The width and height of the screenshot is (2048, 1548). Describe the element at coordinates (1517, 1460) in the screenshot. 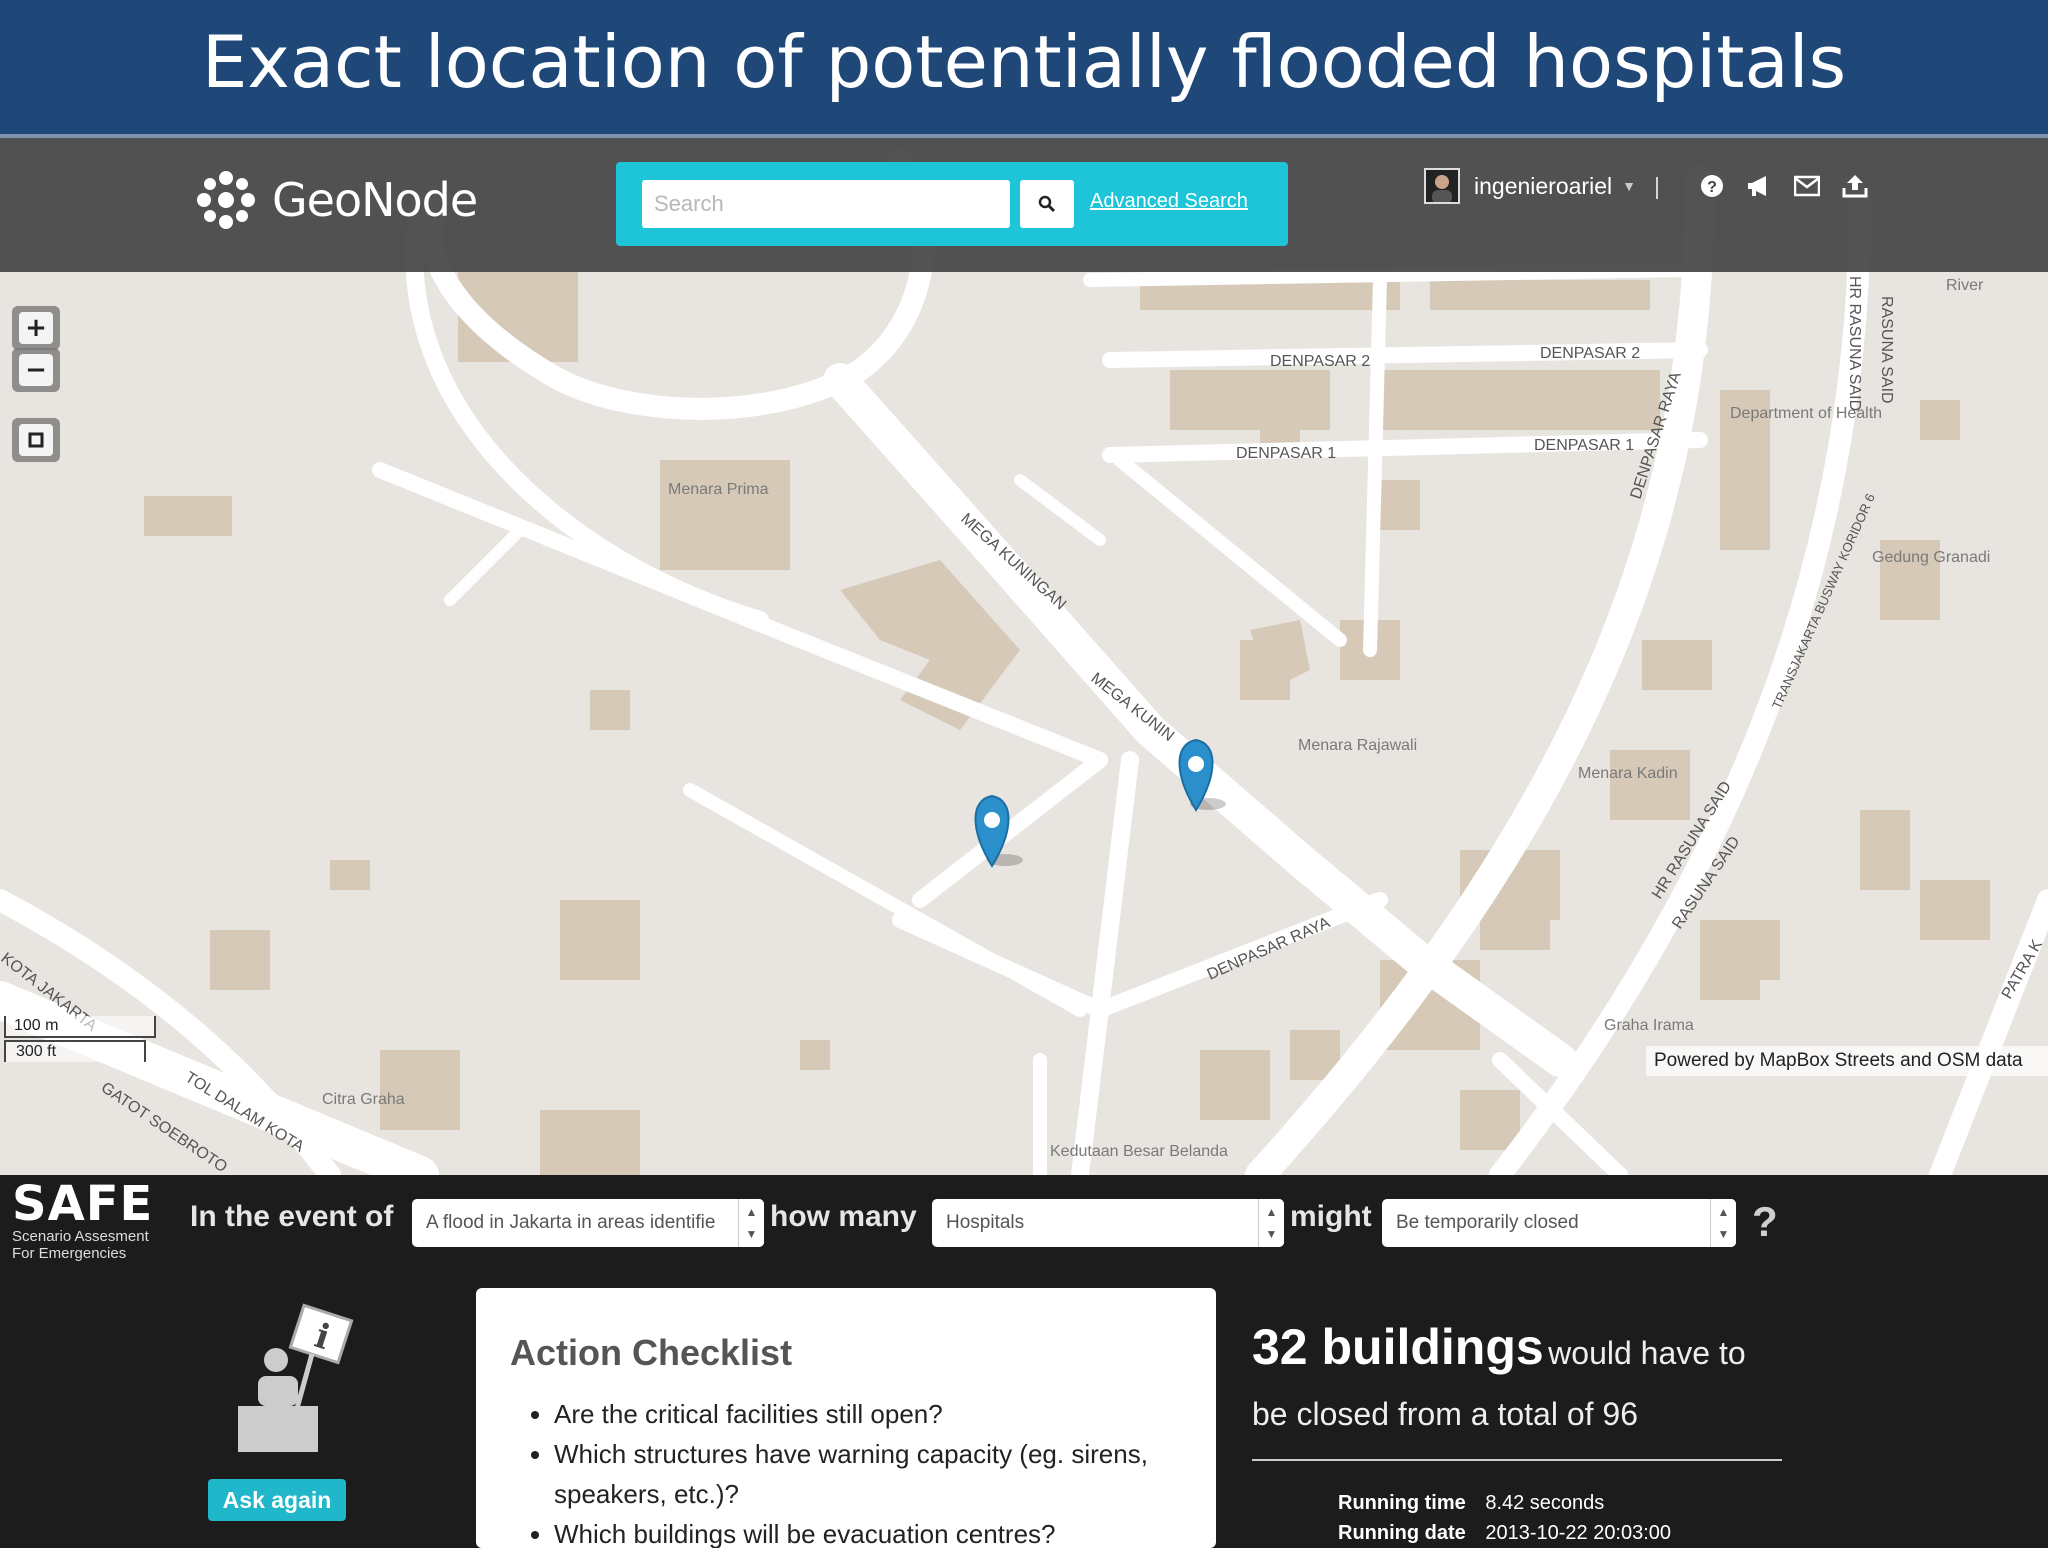

I see `divider` at that location.